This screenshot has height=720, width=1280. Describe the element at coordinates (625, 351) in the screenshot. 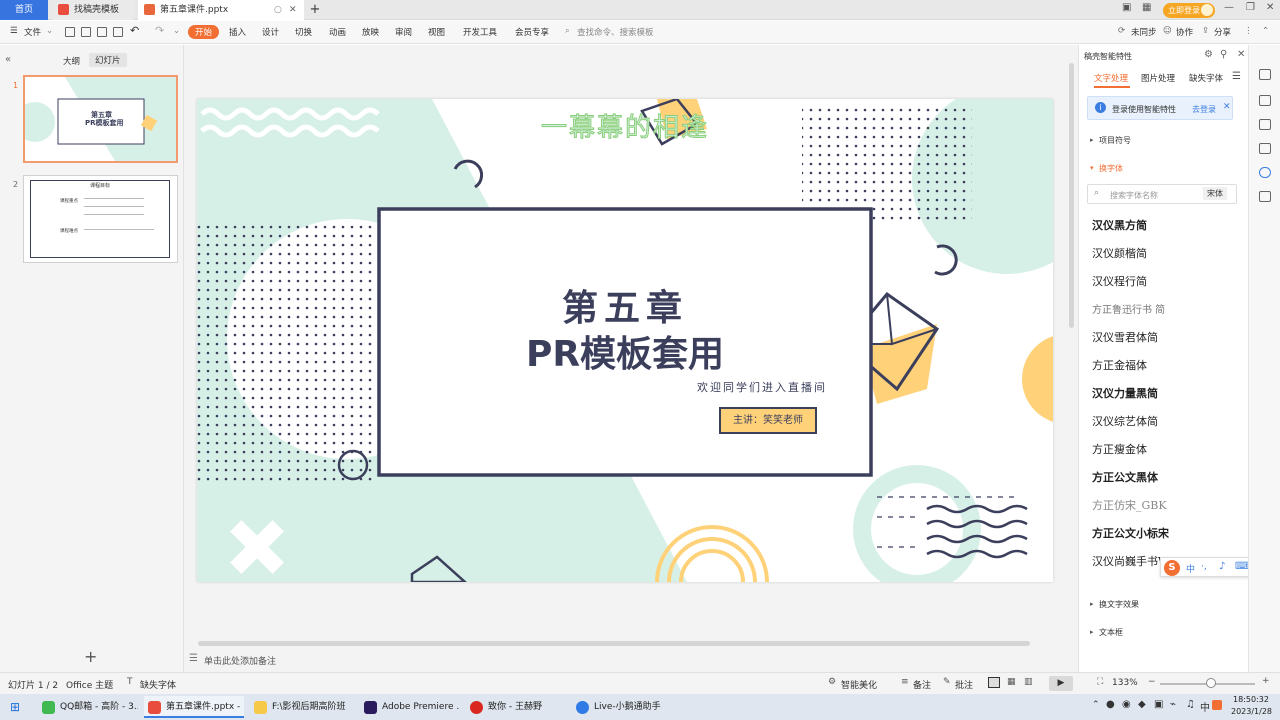

I see `slide-title-topic: PR模板套用` at that location.